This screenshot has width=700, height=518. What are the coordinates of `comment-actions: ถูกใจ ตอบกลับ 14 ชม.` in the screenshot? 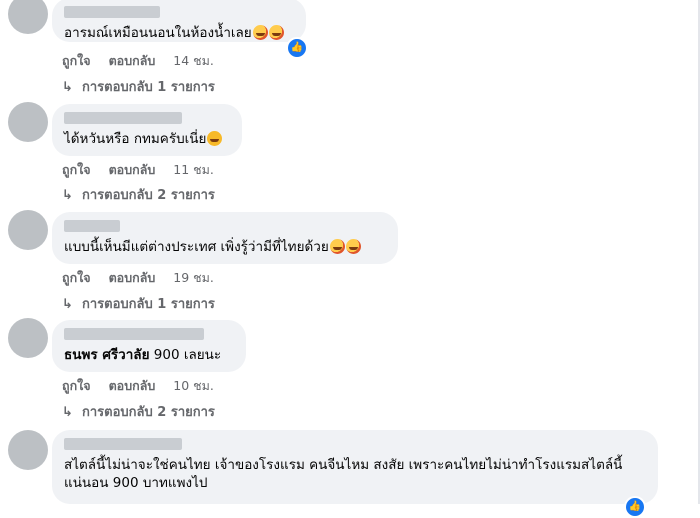 It's located at (145, 61).